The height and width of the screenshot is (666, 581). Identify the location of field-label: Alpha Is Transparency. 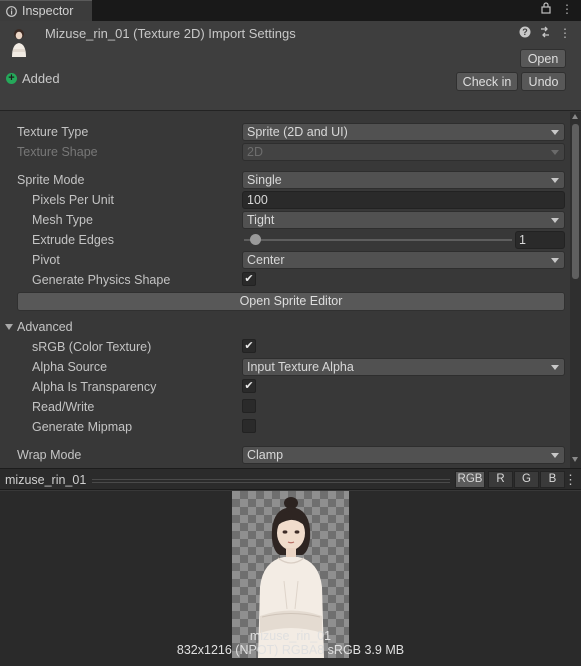
(94, 387).